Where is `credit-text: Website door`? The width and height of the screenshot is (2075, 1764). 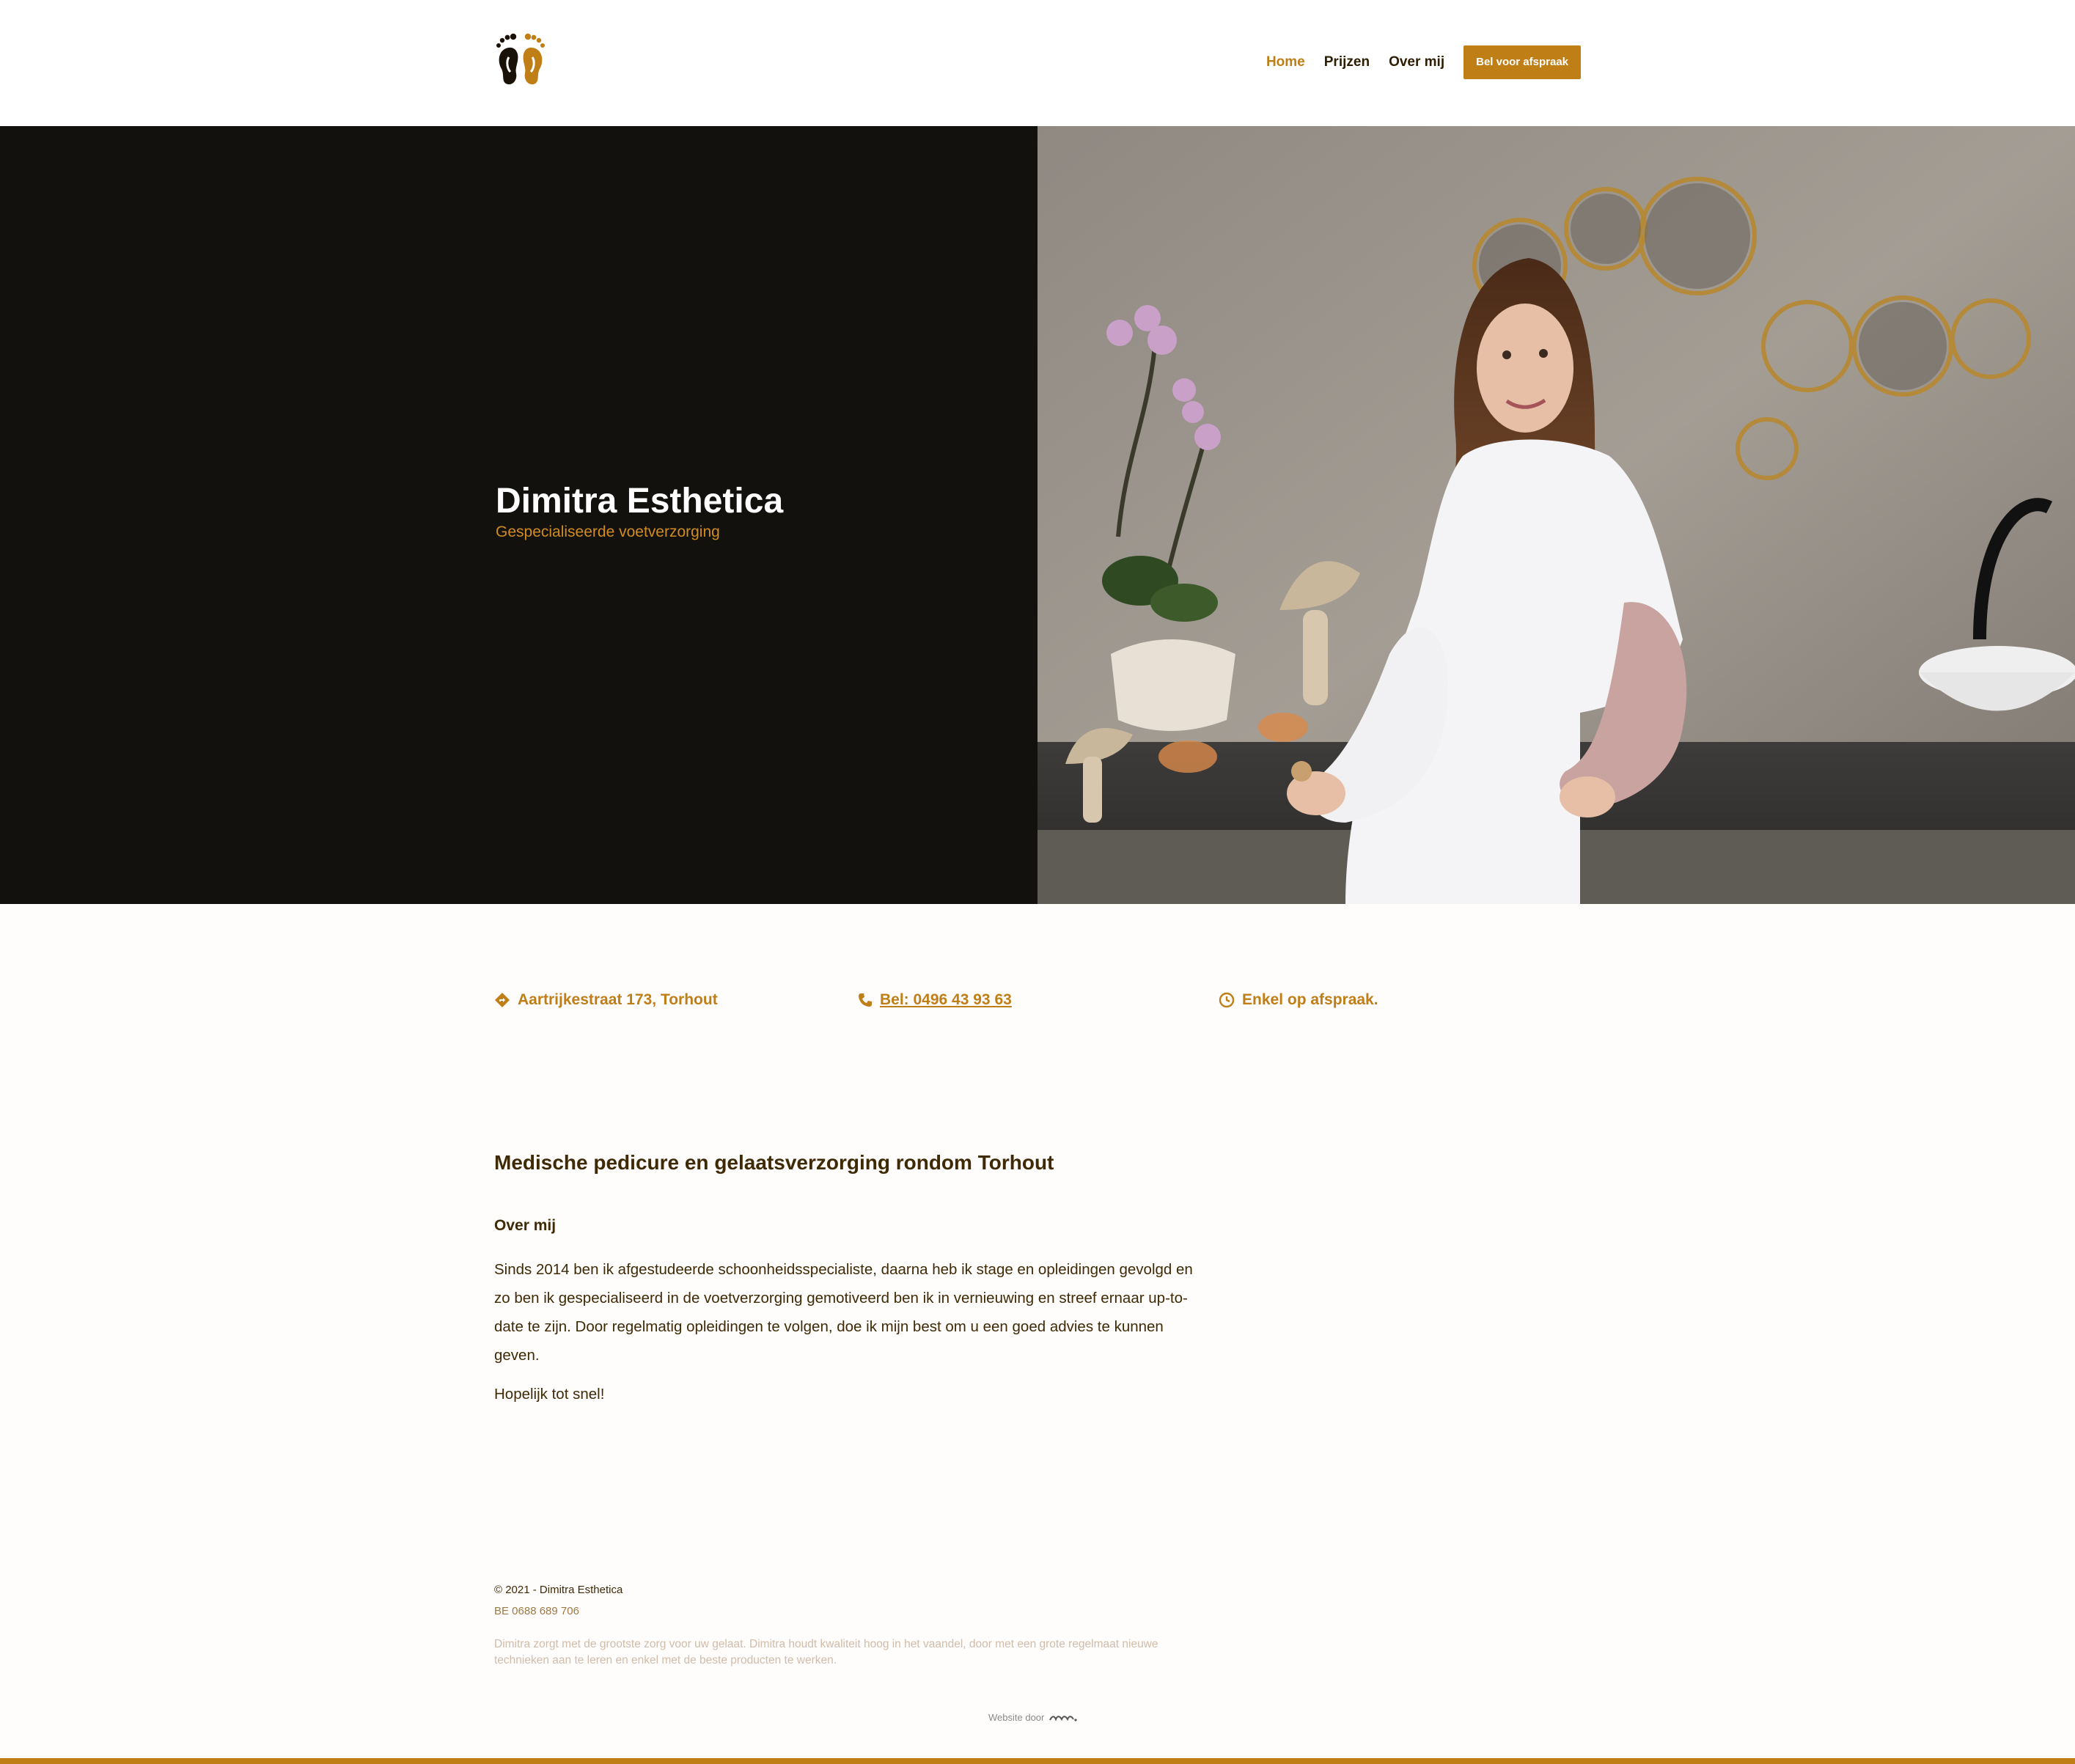
credit-text: Website door is located at coordinates (1016, 1717).